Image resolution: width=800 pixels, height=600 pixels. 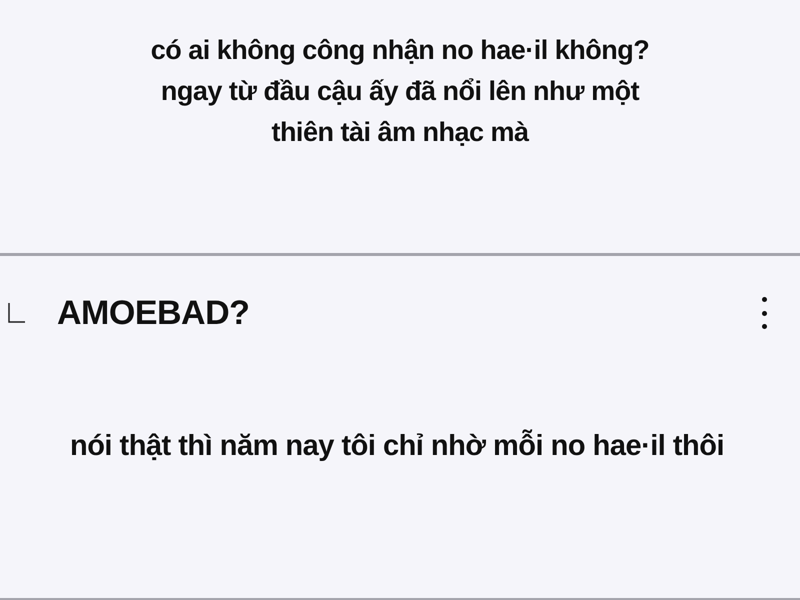 What do you see at coordinates (16, 313) in the screenshot?
I see `reply-corner-icon` at bounding box center [16, 313].